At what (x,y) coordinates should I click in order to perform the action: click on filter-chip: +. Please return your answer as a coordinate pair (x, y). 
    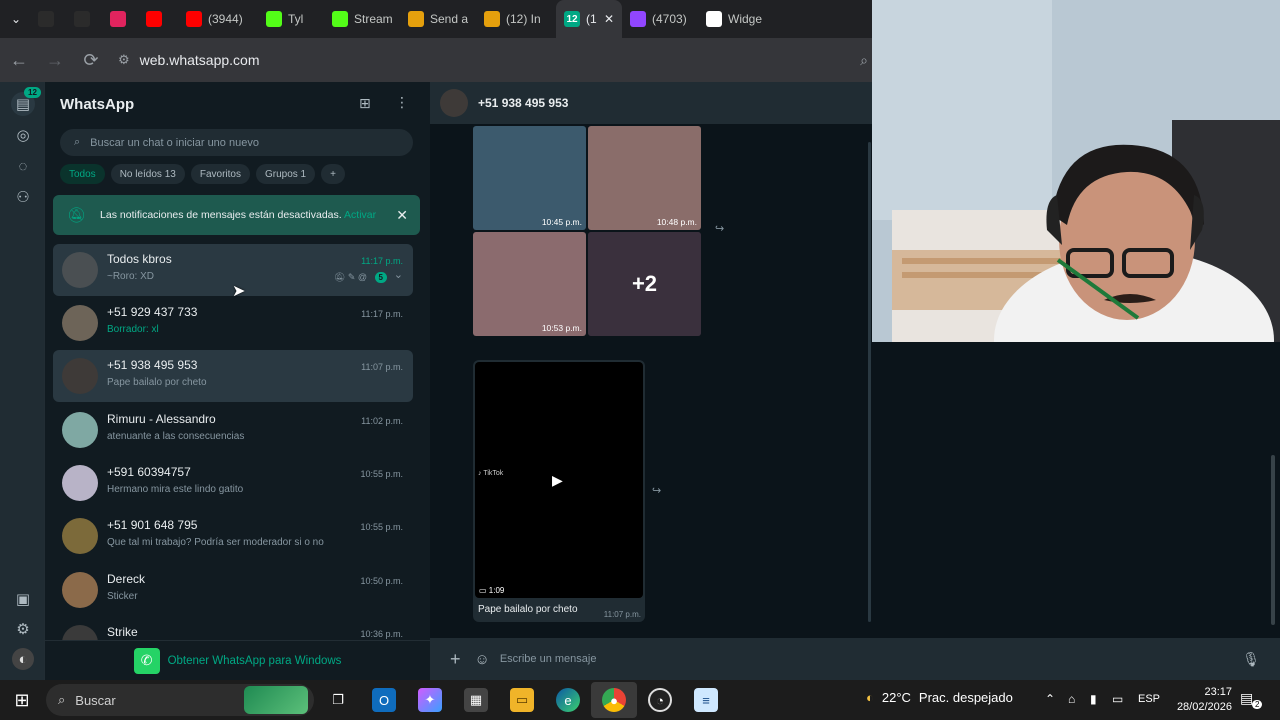
    Looking at the image, I should click on (333, 174).